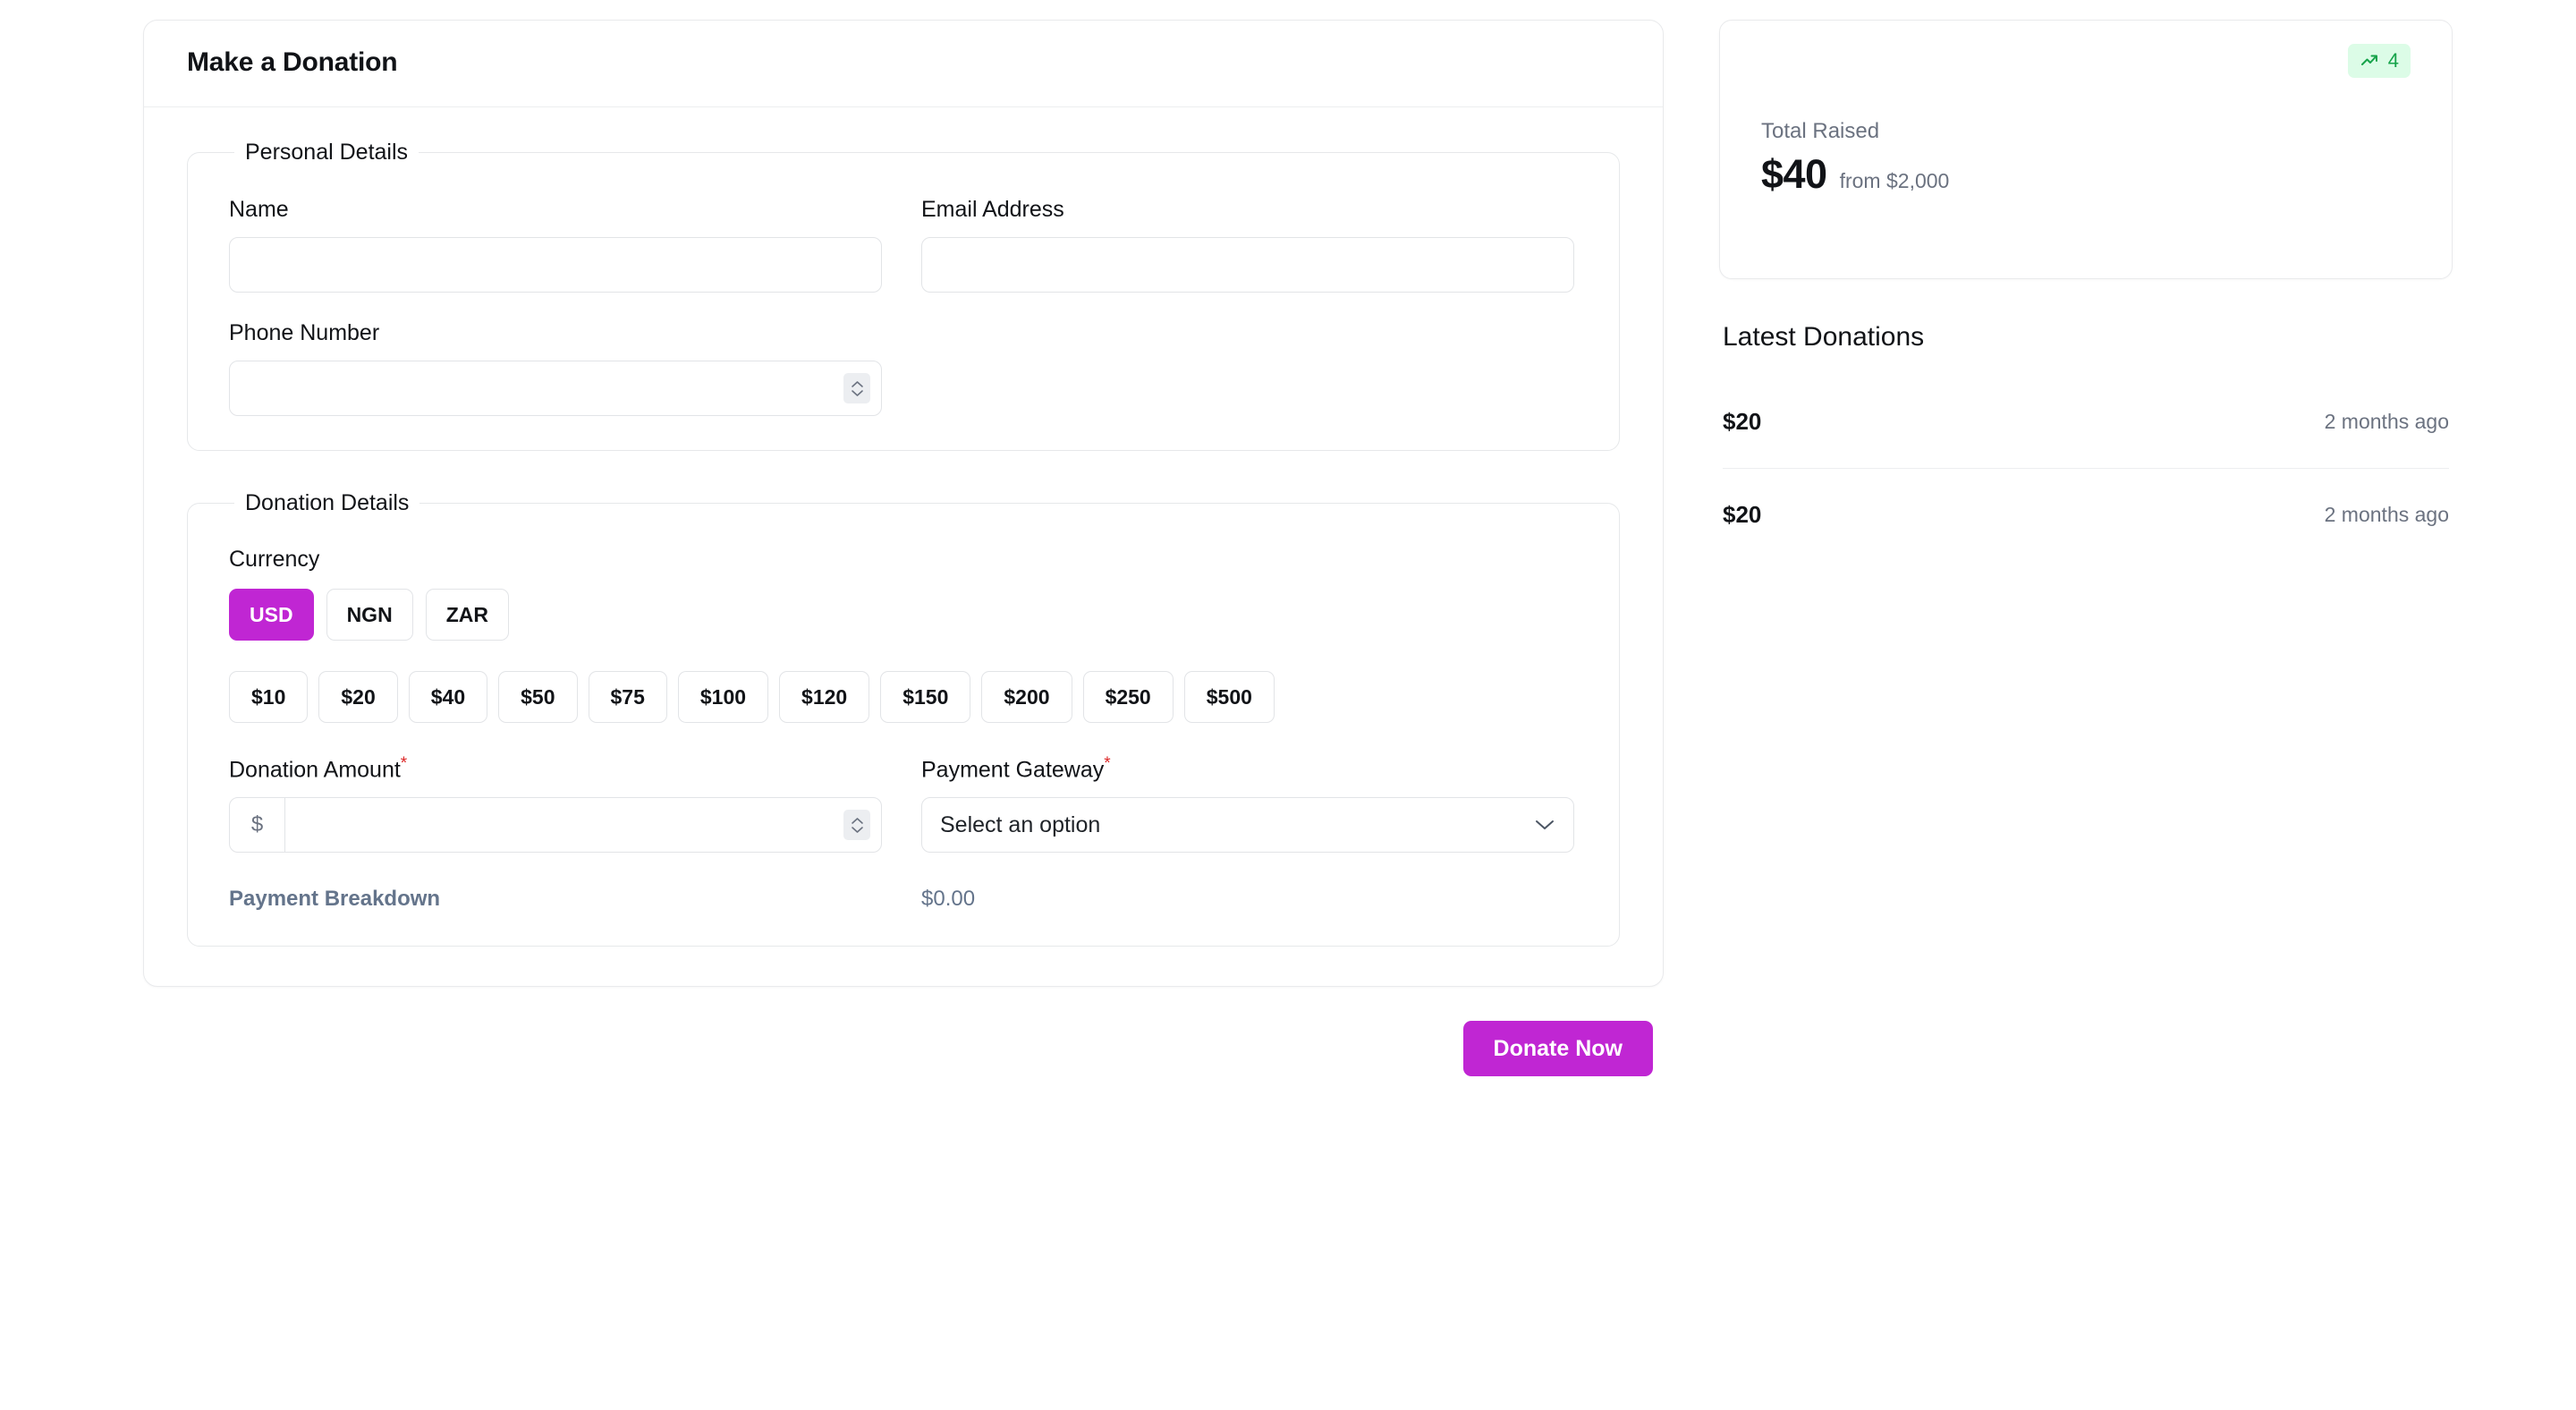  What do you see at coordinates (555, 769) in the screenshot?
I see `donation-amount-label: Donation Amount*` at bounding box center [555, 769].